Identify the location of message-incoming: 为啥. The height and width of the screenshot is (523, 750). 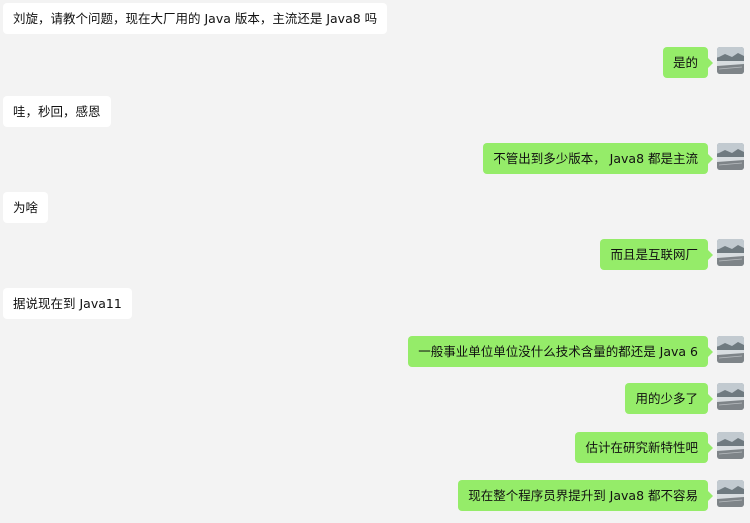
(203, 207).